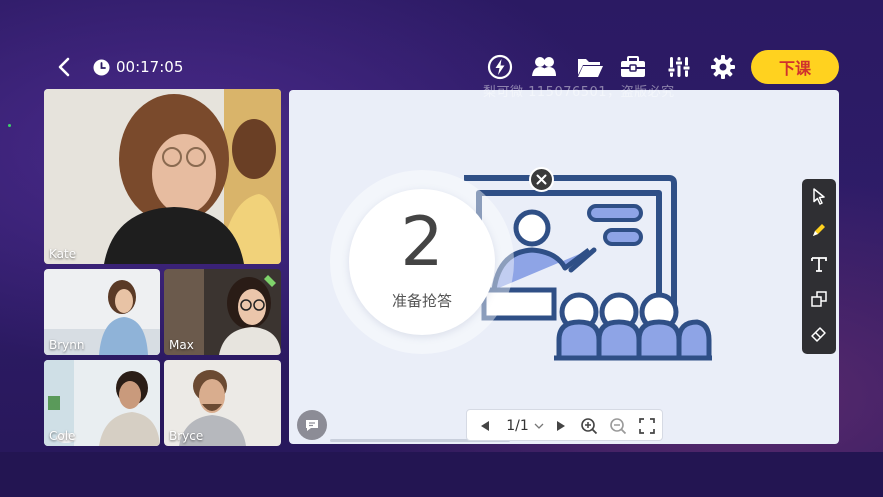 This screenshot has width=883, height=497. I want to click on participant-name: Max, so click(181, 345).